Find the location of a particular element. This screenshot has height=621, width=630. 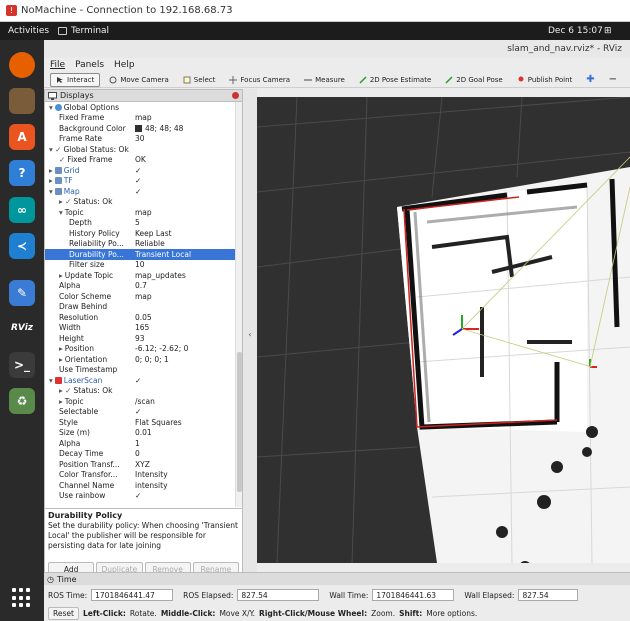

display-property-row: Width 165 is located at coordinates (140, 328).